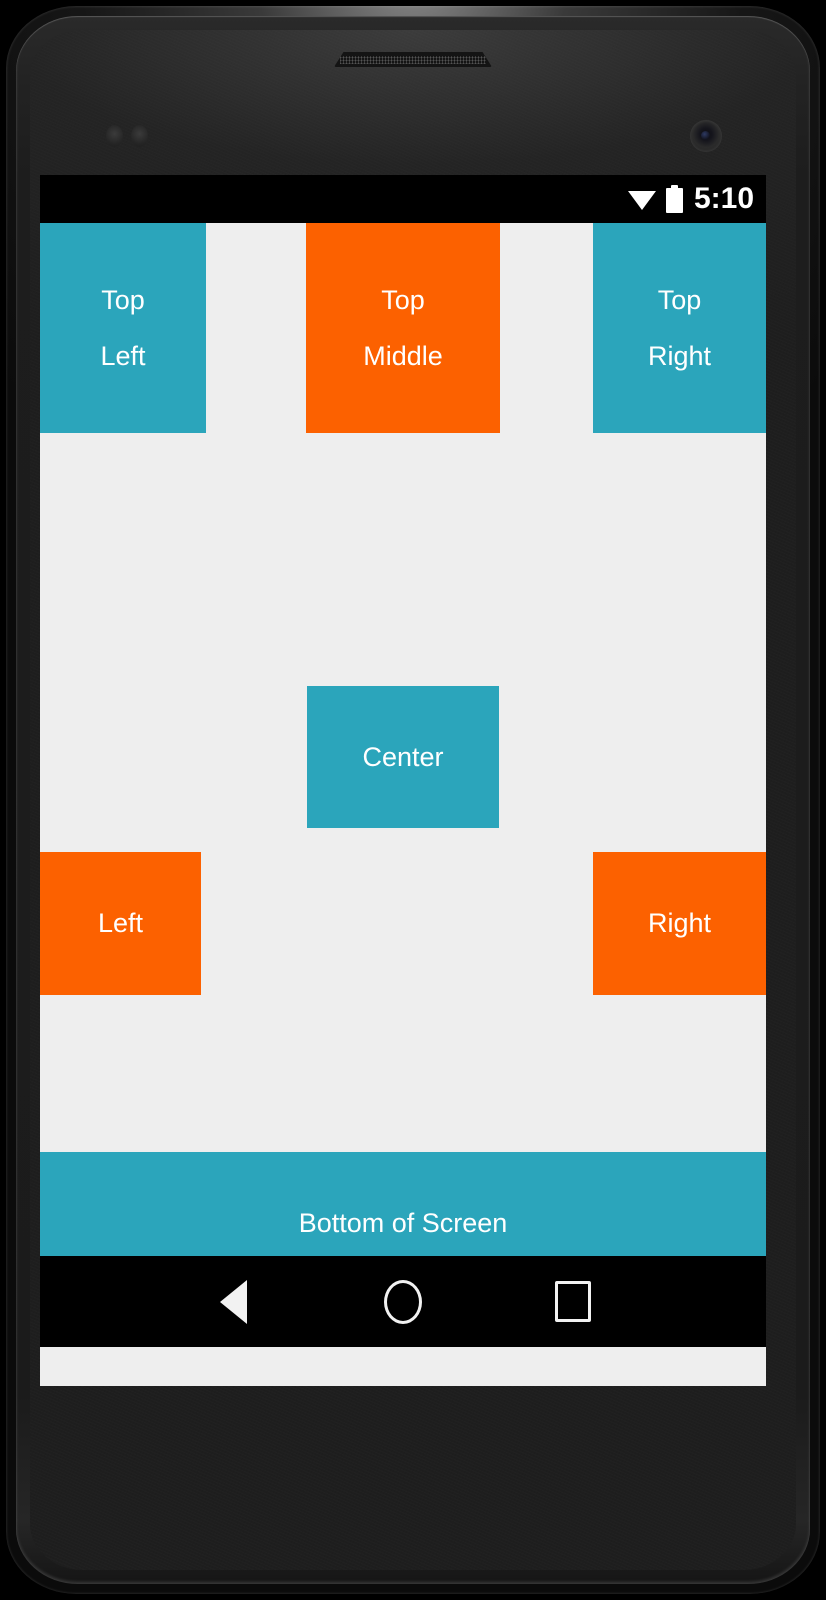 This screenshot has height=1600, width=826. Describe the element at coordinates (403, 328) in the screenshot. I see `box-top-middle: Top Middle` at that location.